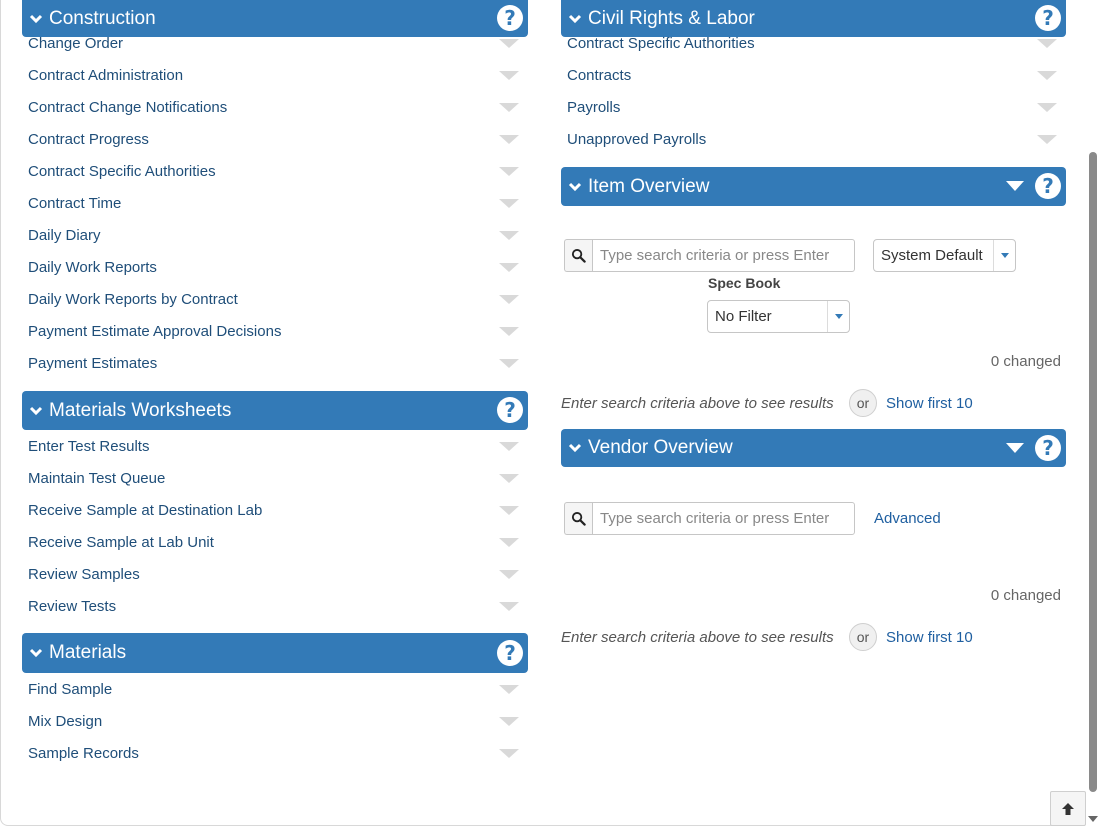 This screenshot has height=826, width=1100. Describe the element at coordinates (275, 410) in the screenshot. I see `panel-header-materials-worksheets: Materials Worksheets ?` at that location.